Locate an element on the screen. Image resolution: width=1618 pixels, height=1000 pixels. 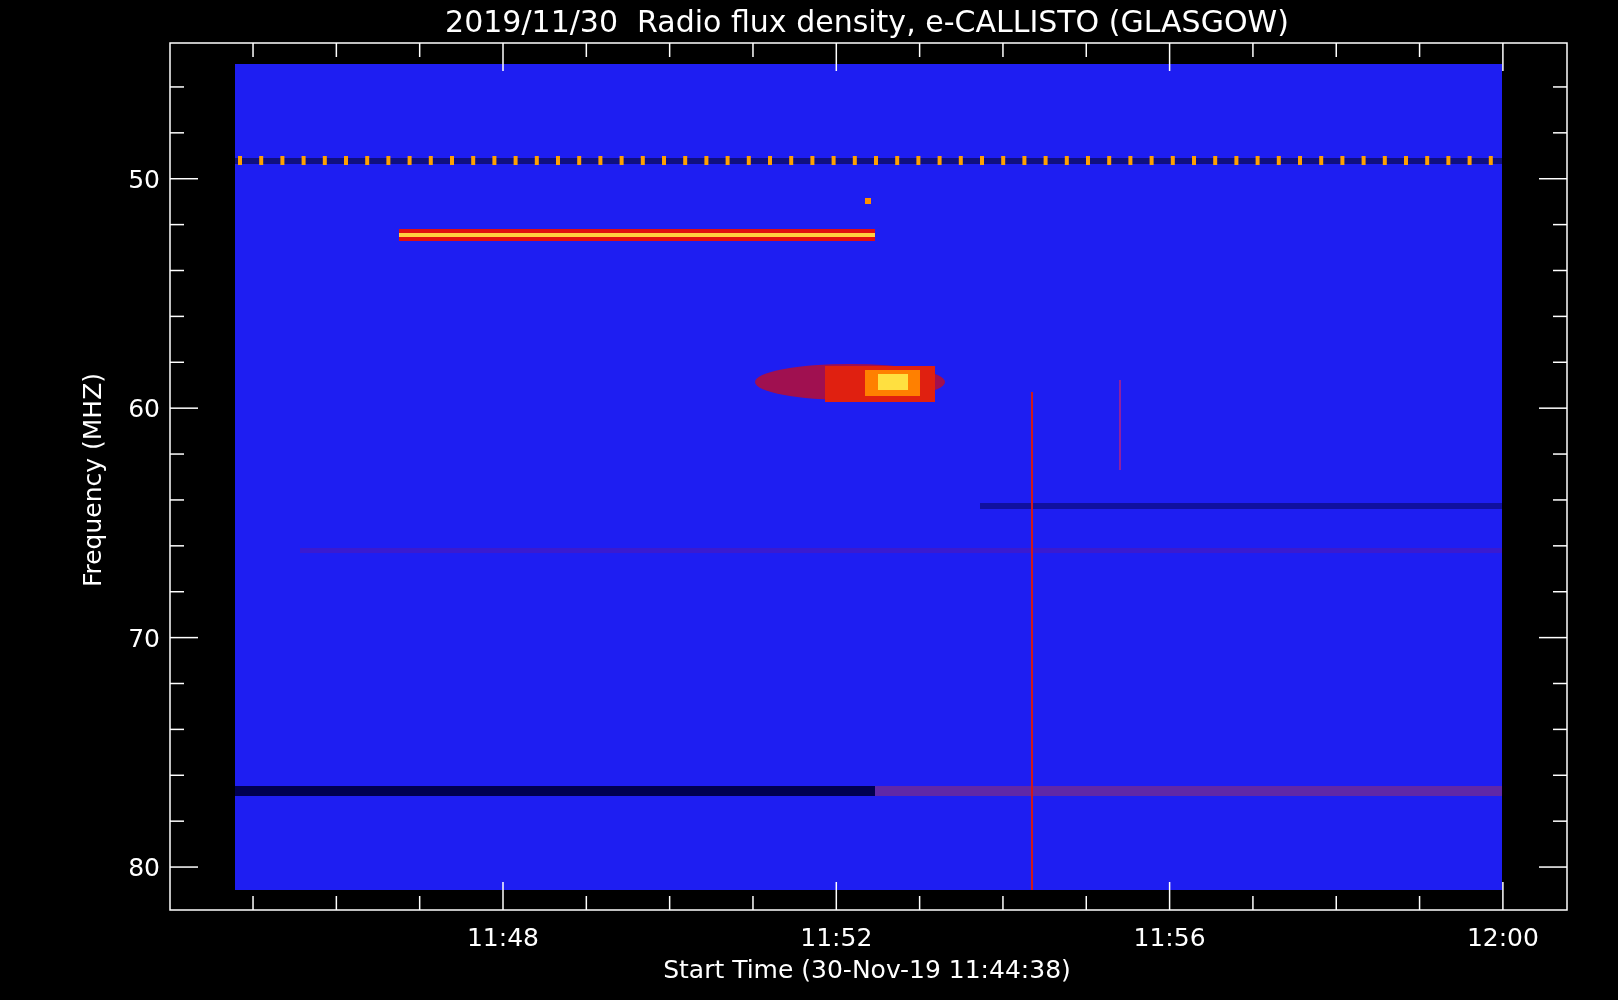
y-axis-label: Frequency (MHZ) is located at coordinates (92, 480).